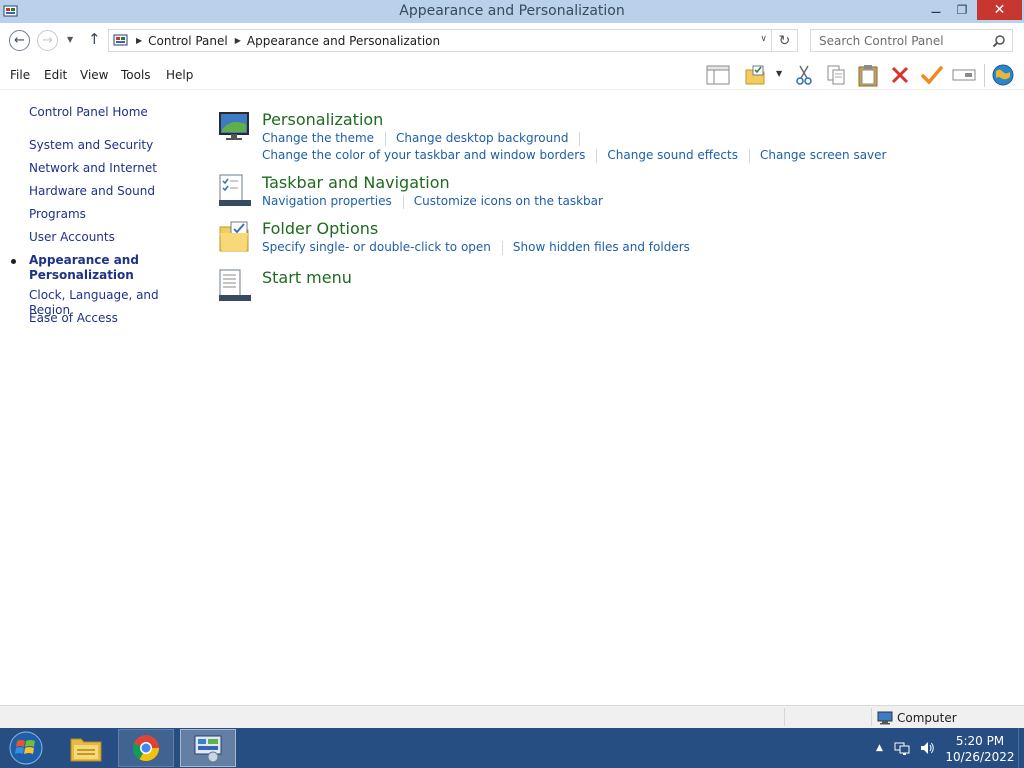 This screenshot has width=1024, height=768. Describe the element at coordinates (235, 236) in the screenshot. I see `folder-options-icon` at that location.